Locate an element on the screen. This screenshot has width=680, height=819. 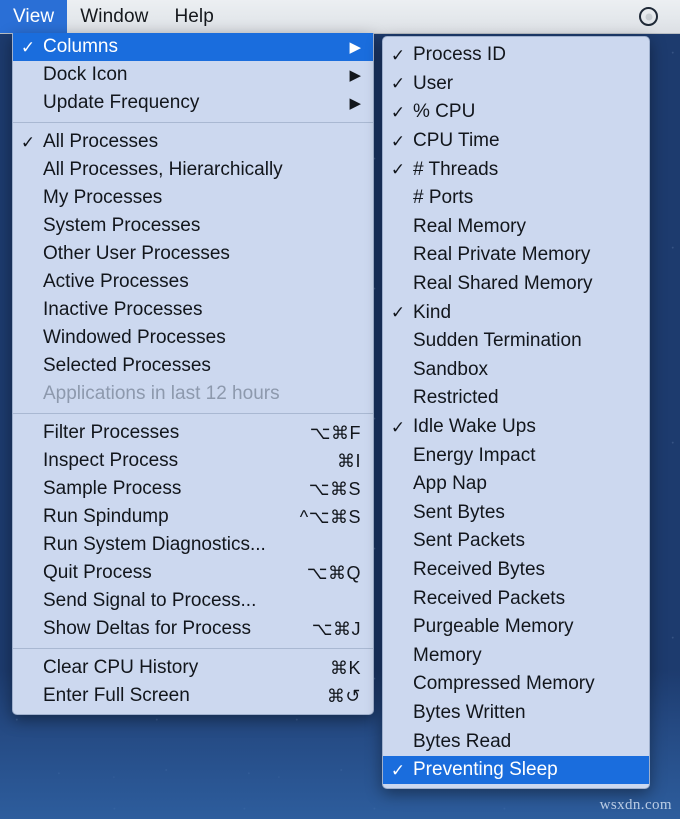
menu-item-label: Filter Processes is located at coordinates (111, 432).